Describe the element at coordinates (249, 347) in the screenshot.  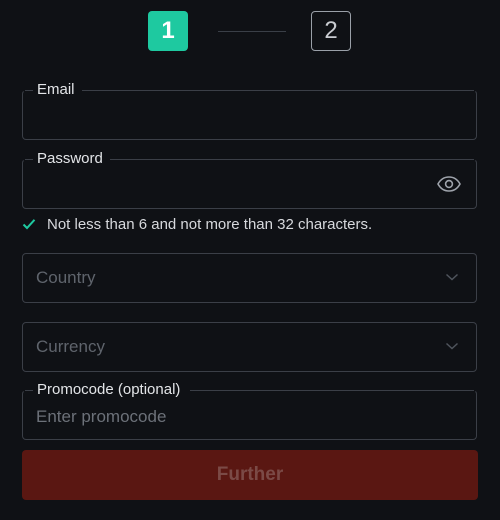
I see `currency-select: Currency` at that location.